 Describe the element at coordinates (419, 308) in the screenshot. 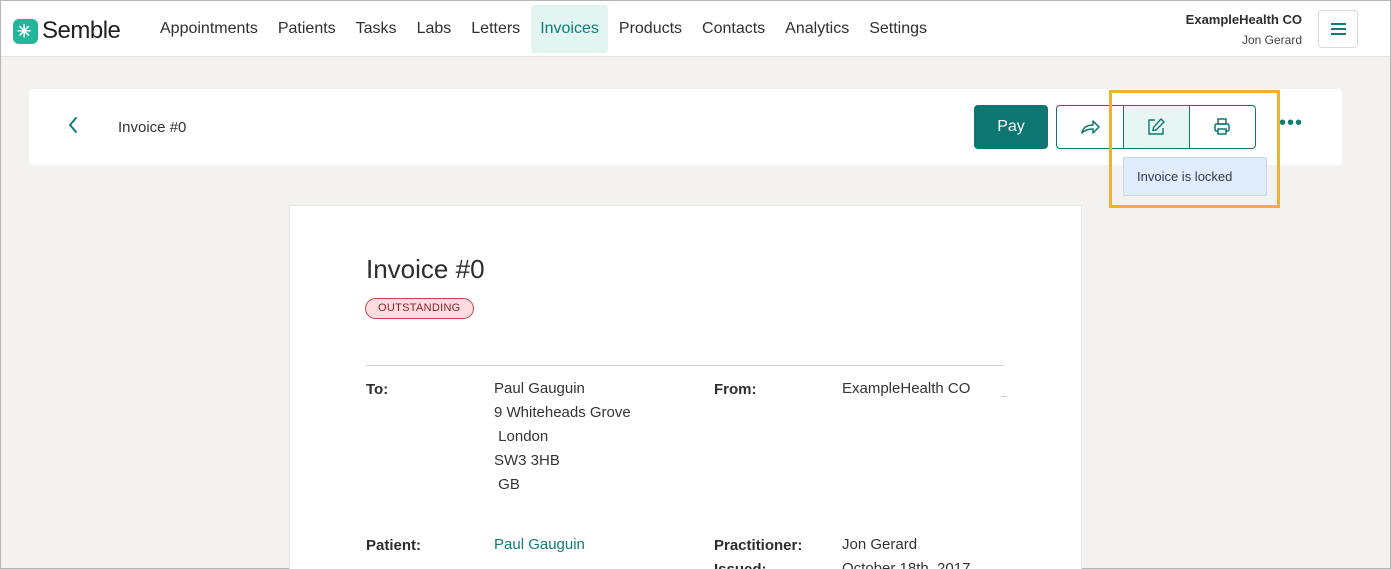

I see `status-badge: OUTSTANDING` at that location.